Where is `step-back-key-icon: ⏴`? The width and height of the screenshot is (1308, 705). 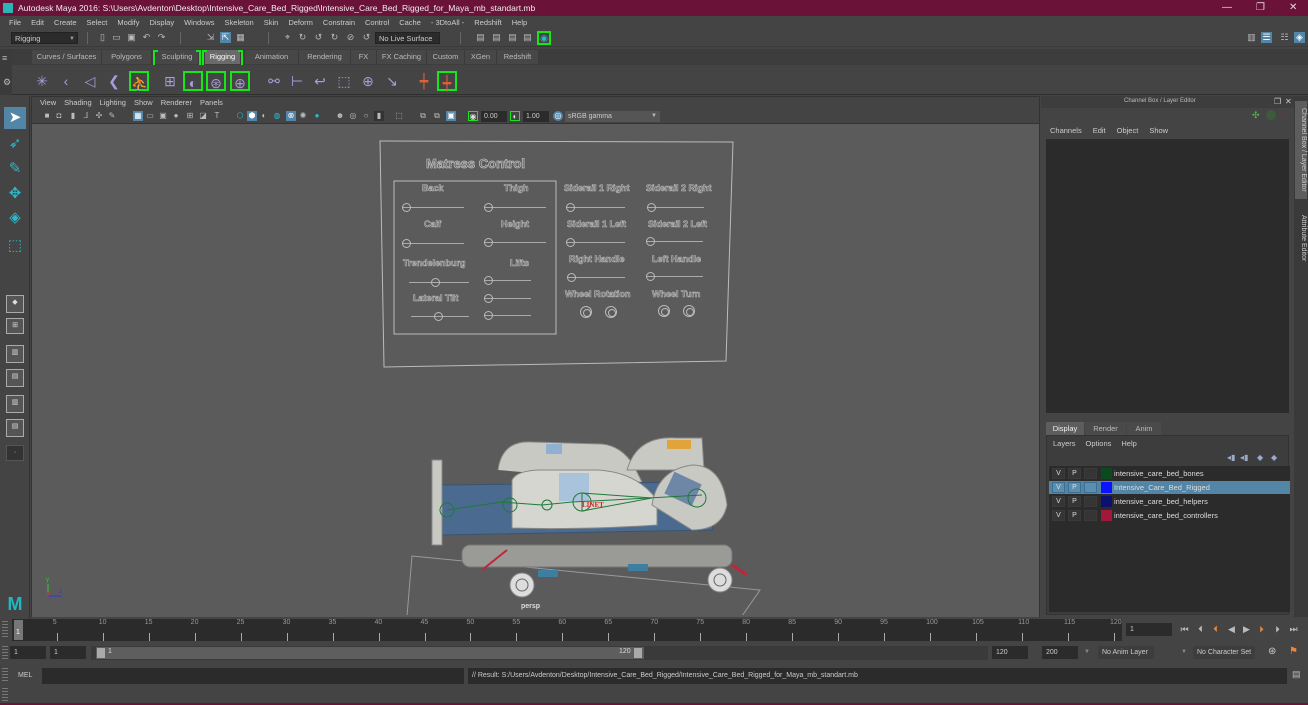
step-back-key-icon: ⏴ is located at coordinates (1200, 629).